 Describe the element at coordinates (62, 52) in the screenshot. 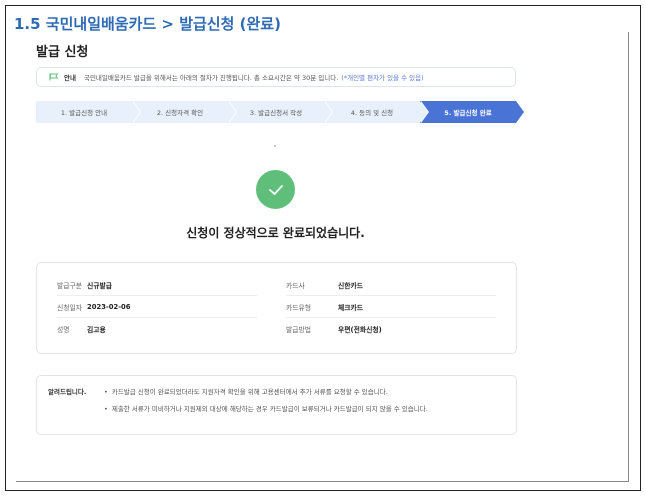

I see `section-title: 발급 신청` at that location.